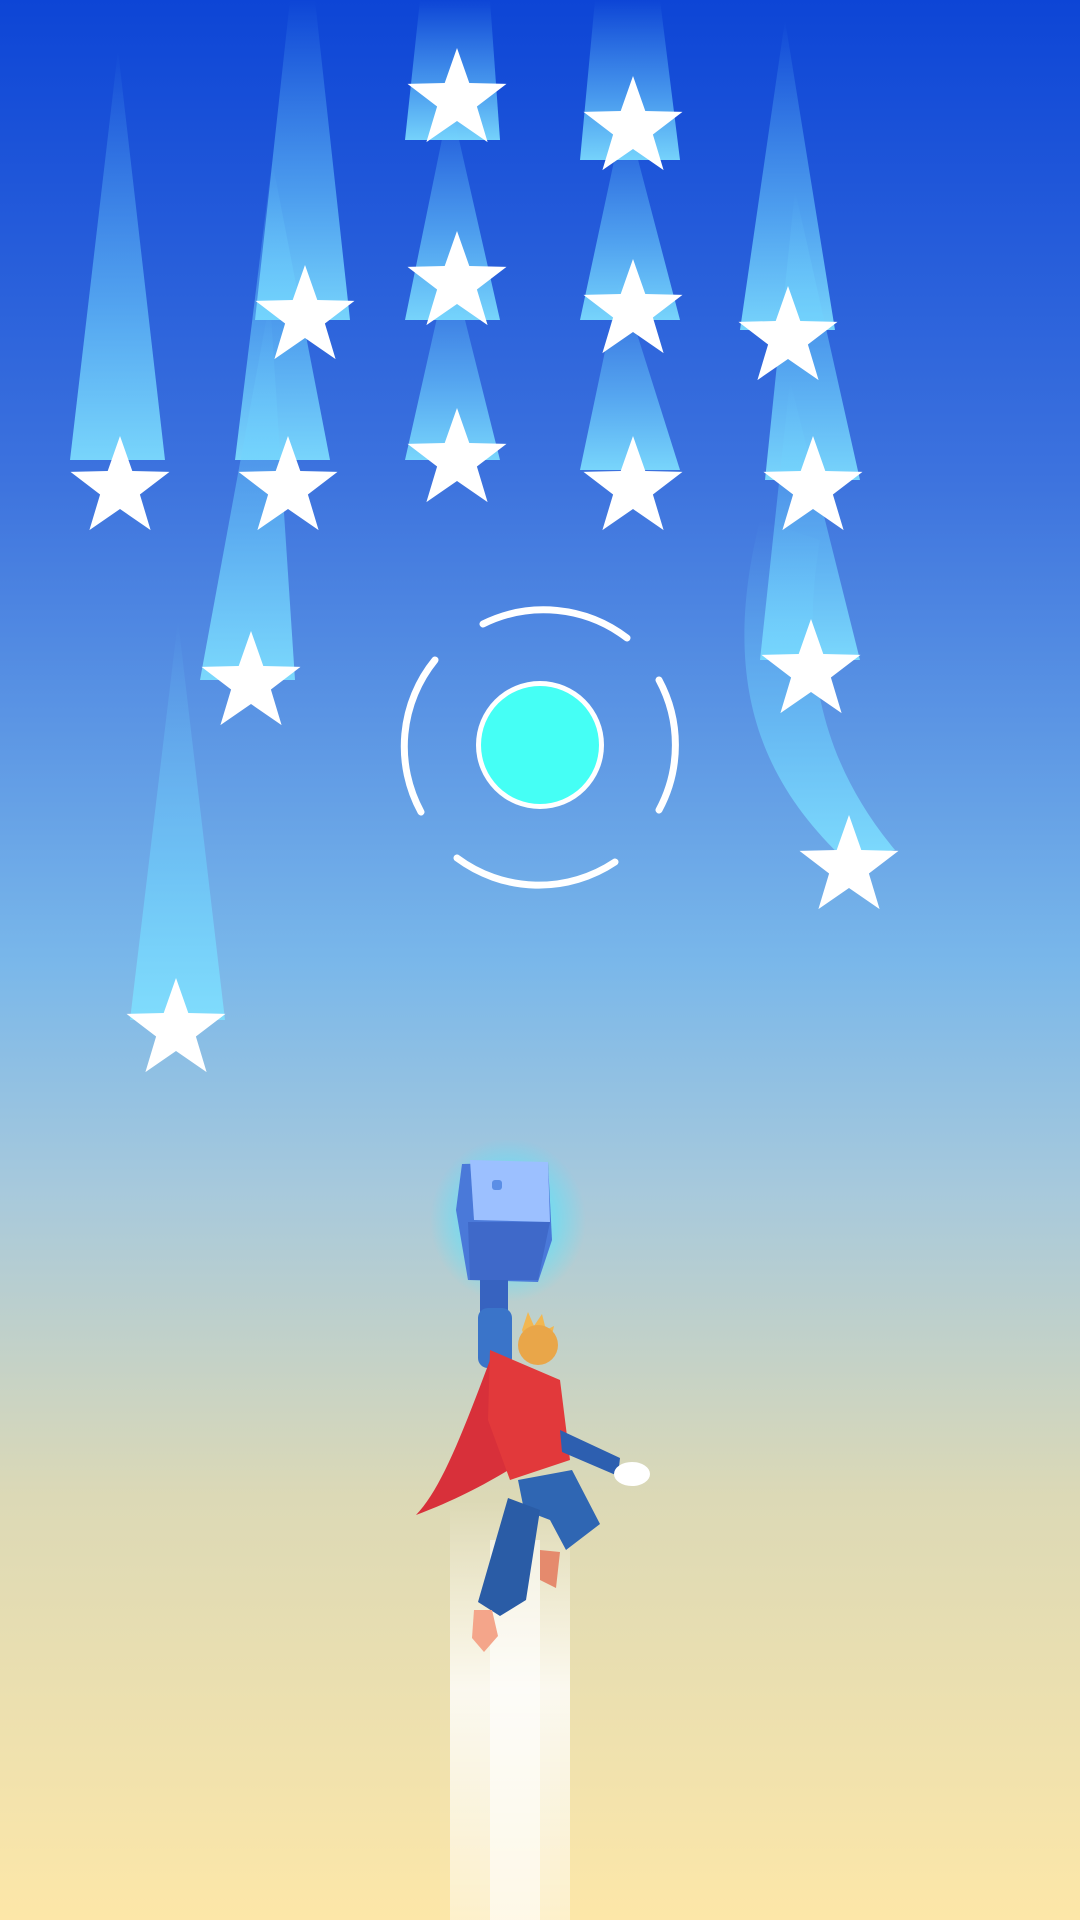 Image resolution: width=1080 pixels, height=1920 pixels. I want to click on reticle-arc-left, so click(419, 736).